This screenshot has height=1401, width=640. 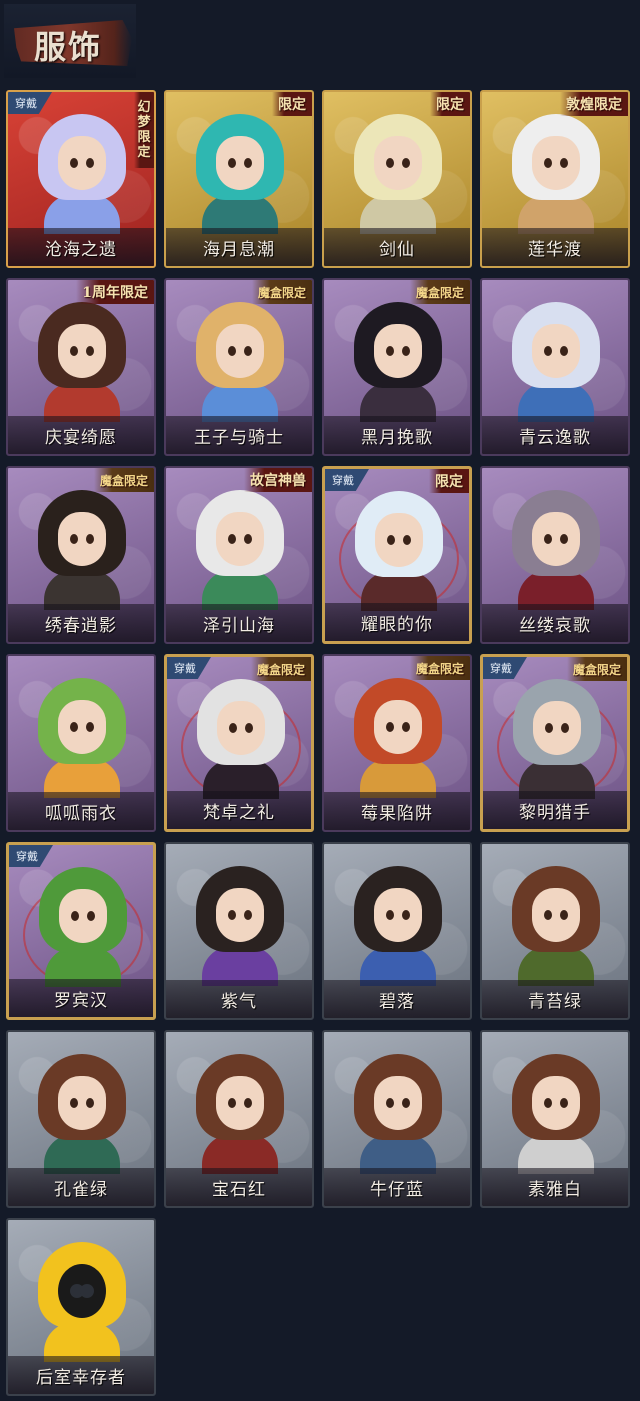 I want to click on costume-card: 魔盒限定绣春逍影, so click(x=81, y=555).